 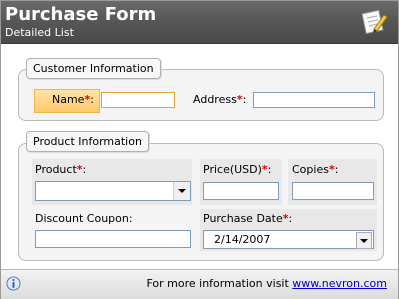 I want to click on copies-label: Copies*:, so click(x=315, y=169).